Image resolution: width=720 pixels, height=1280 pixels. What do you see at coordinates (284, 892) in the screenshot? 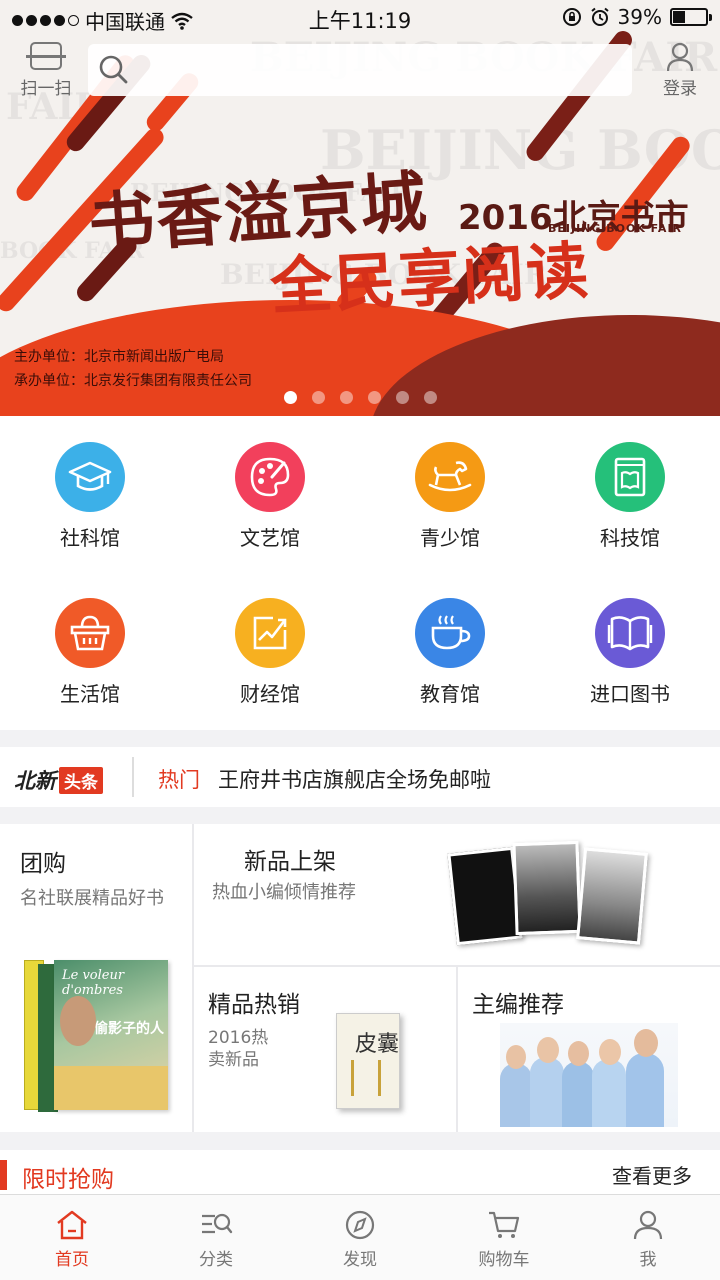
I see `new-arrivals-subtitle: 热血小编倾情推荐` at bounding box center [284, 892].